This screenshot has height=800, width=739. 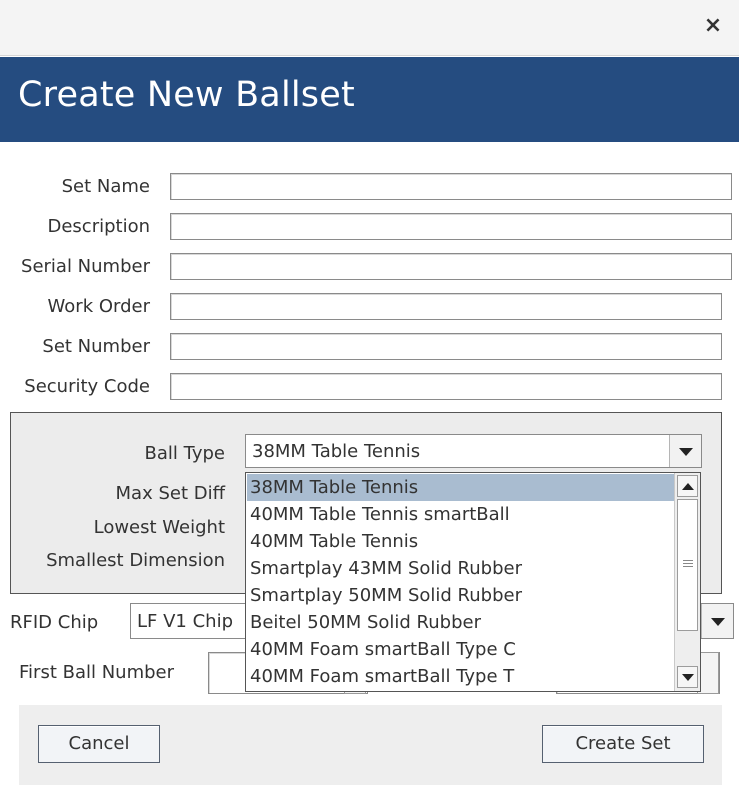 I want to click on dropdown-option: Smartplay 50MM Solid Rubber, so click(x=461, y=595).